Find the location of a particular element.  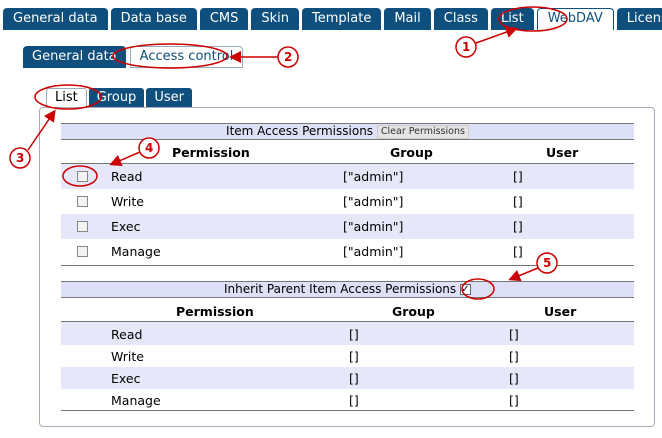

callout-number: 2 is located at coordinates (288, 57).